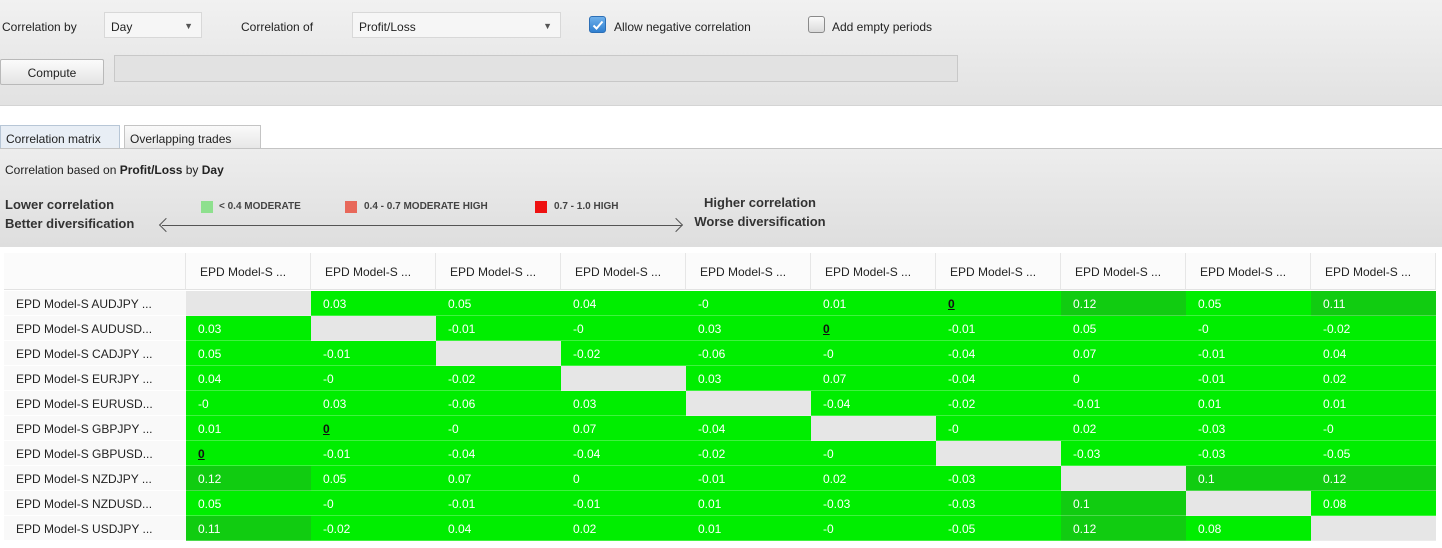  What do you see at coordinates (69, 214) in the screenshot?
I see `lower-correlation-label: Lower correlation Better diversification` at bounding box center [69, 214].